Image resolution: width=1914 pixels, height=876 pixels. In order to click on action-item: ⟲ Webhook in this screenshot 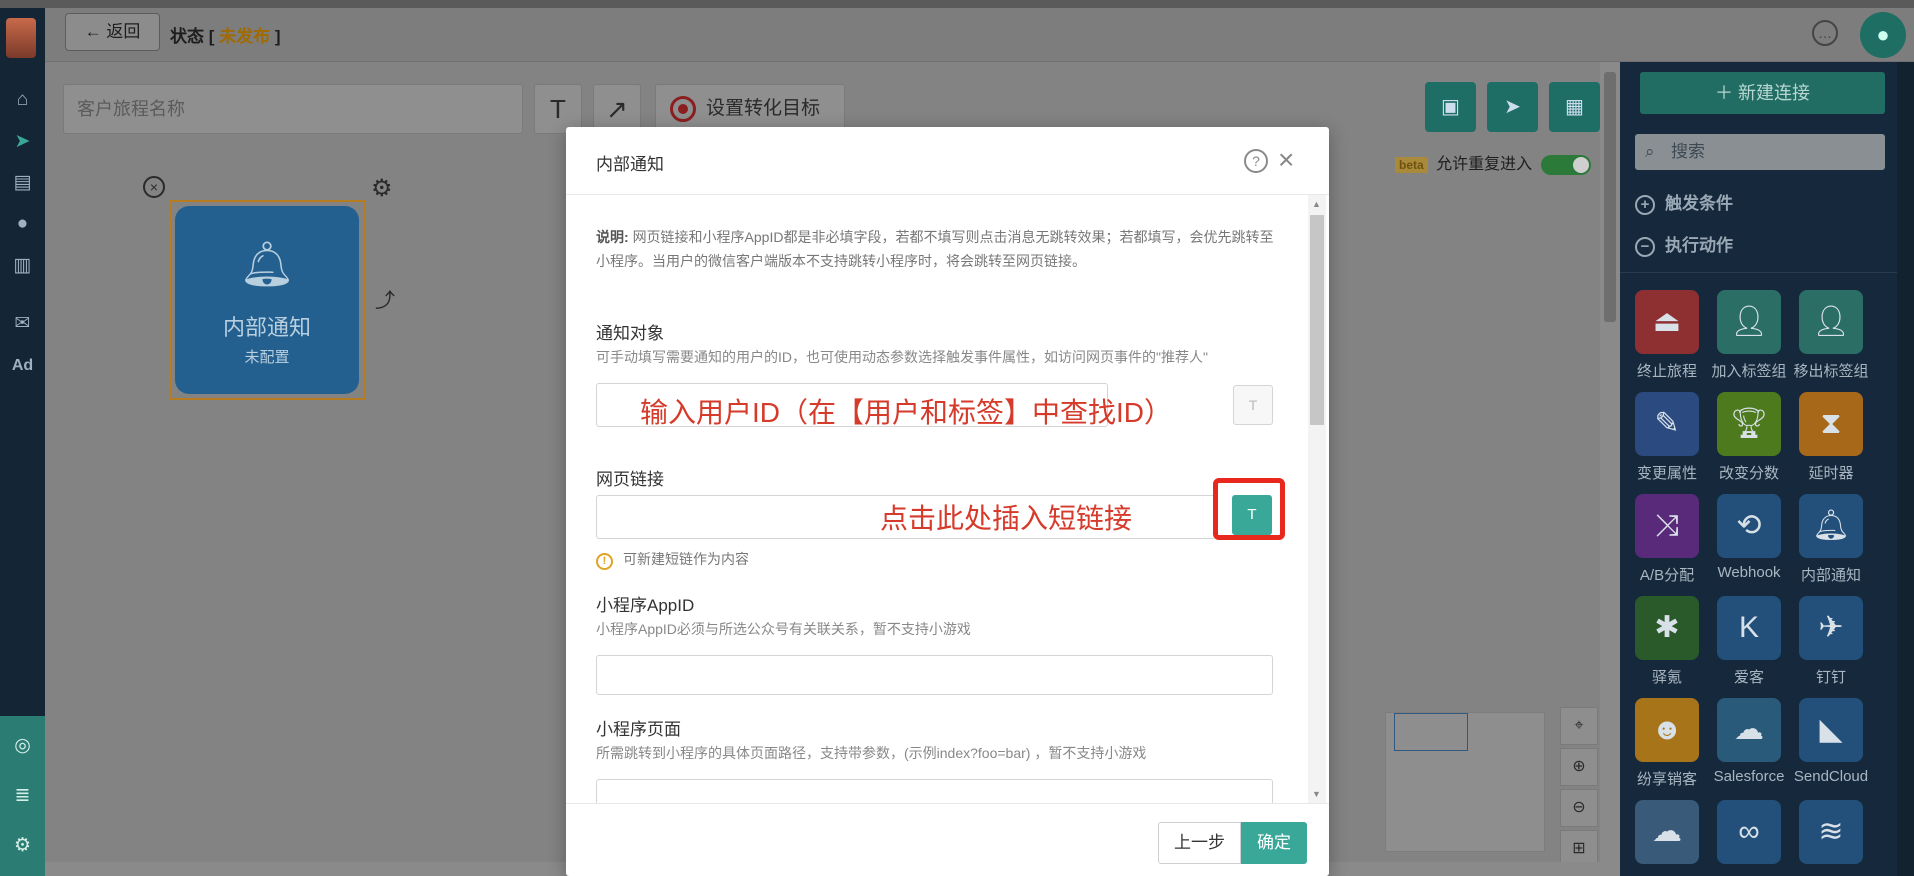, I will do `click(1749, 537)`.